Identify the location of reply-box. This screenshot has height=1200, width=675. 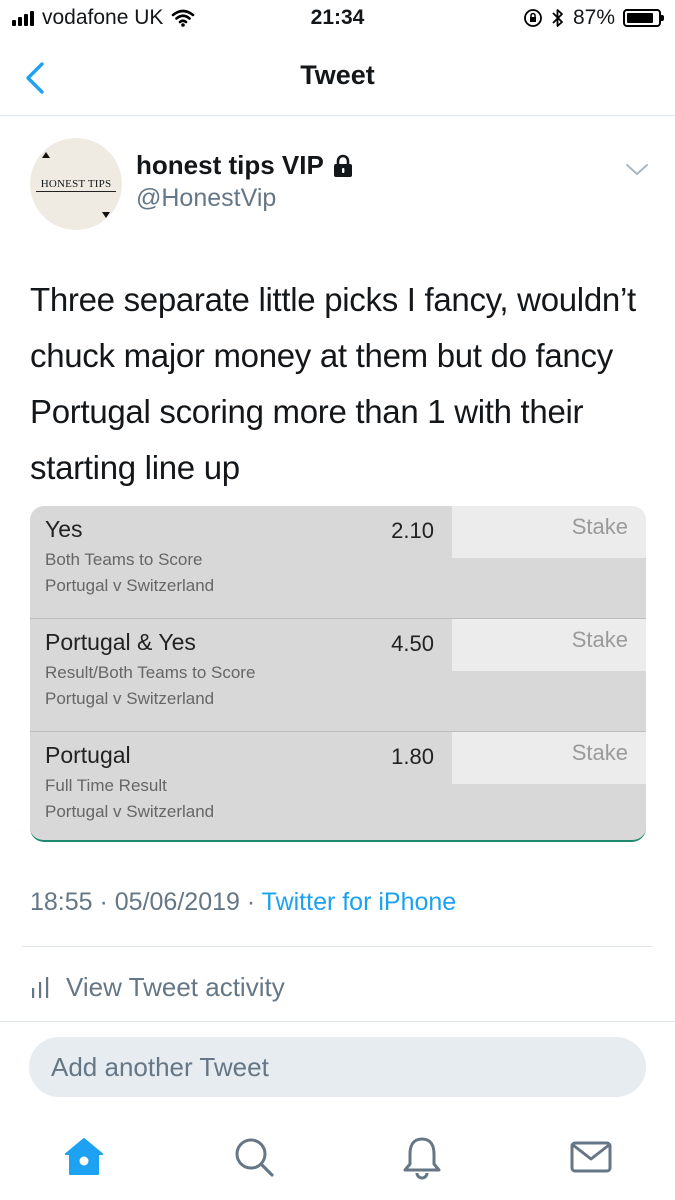
(337, 1067).